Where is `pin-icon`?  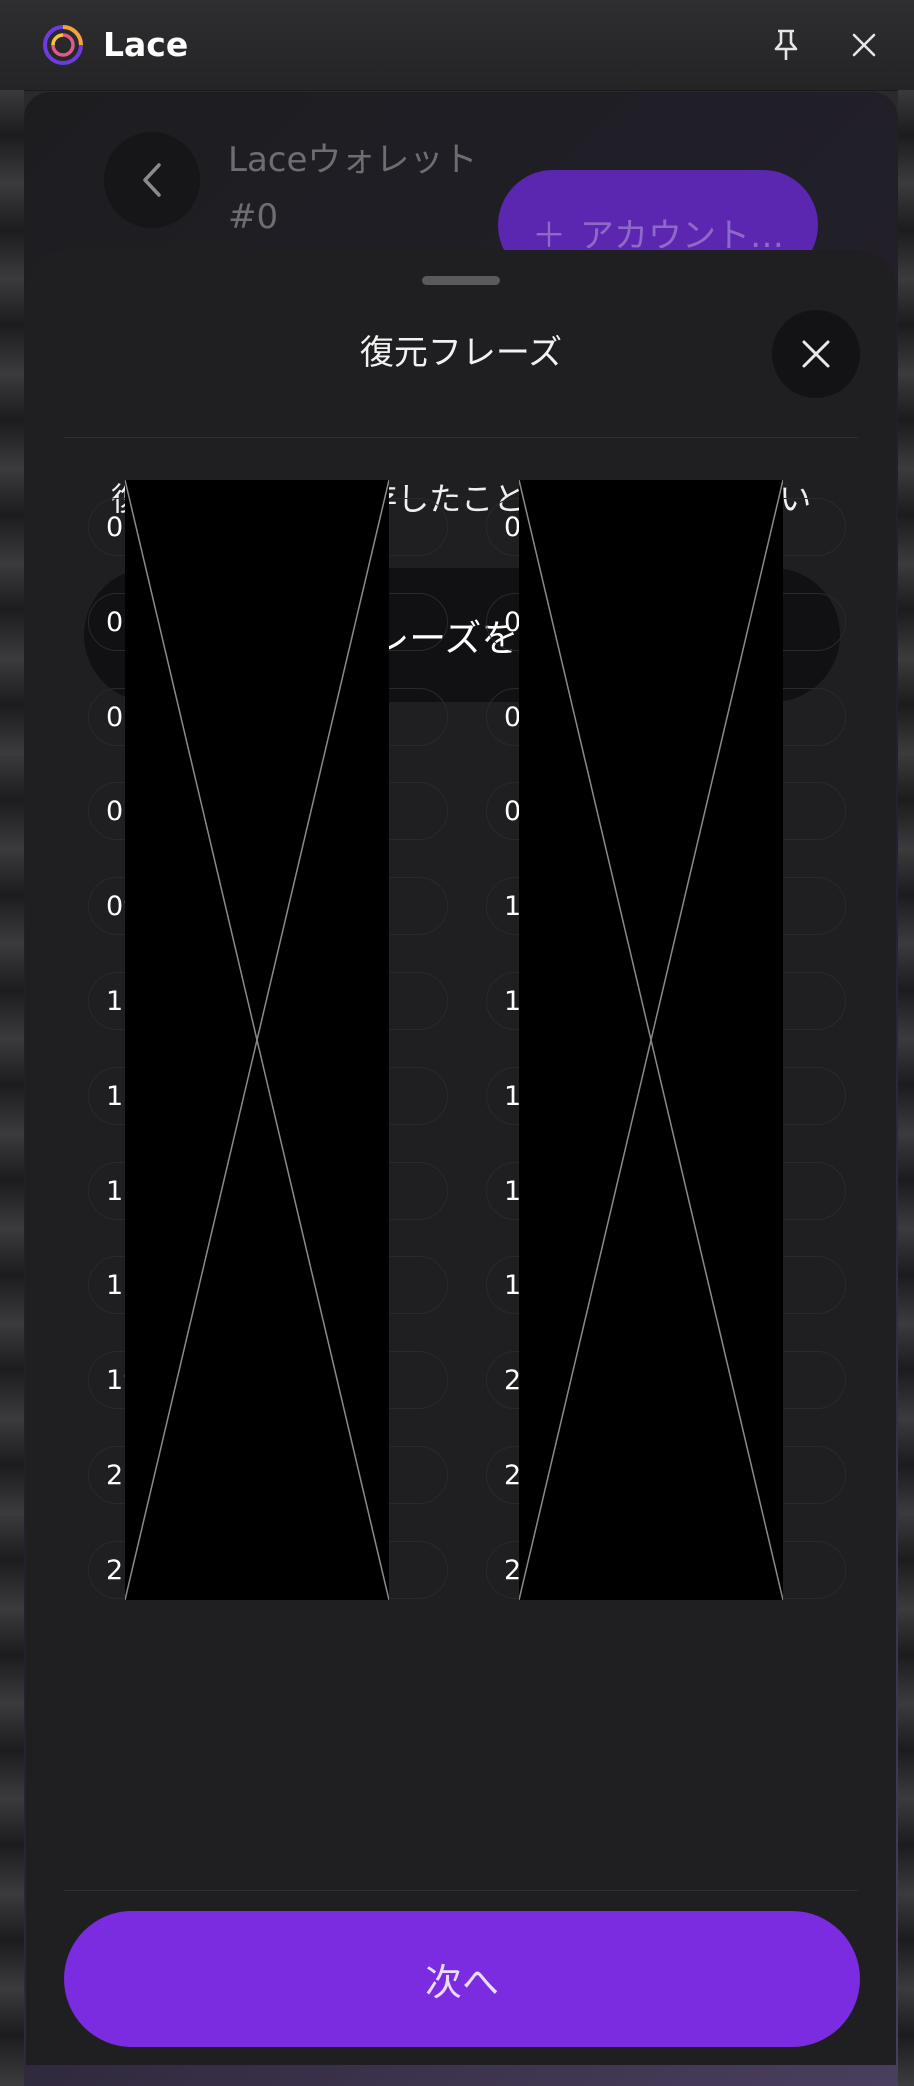
pin-icon is located at coordinates (786, 44).